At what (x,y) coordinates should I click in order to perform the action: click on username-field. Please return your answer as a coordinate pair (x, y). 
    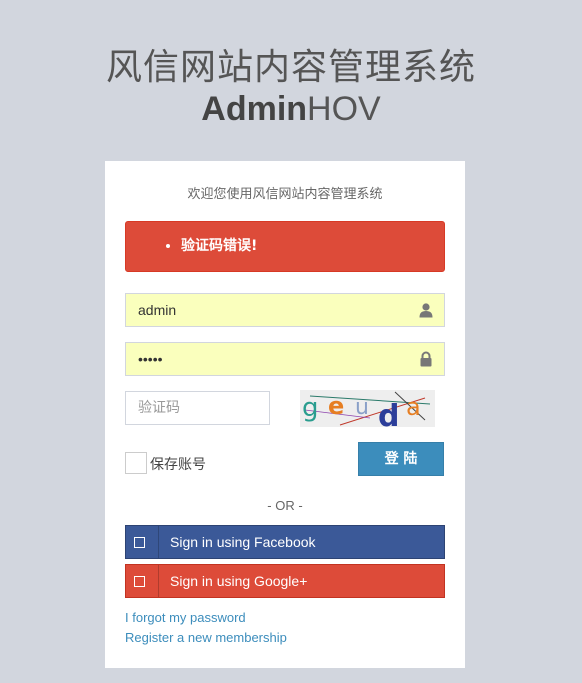
    Looking at the image, I should click on (285, 310).